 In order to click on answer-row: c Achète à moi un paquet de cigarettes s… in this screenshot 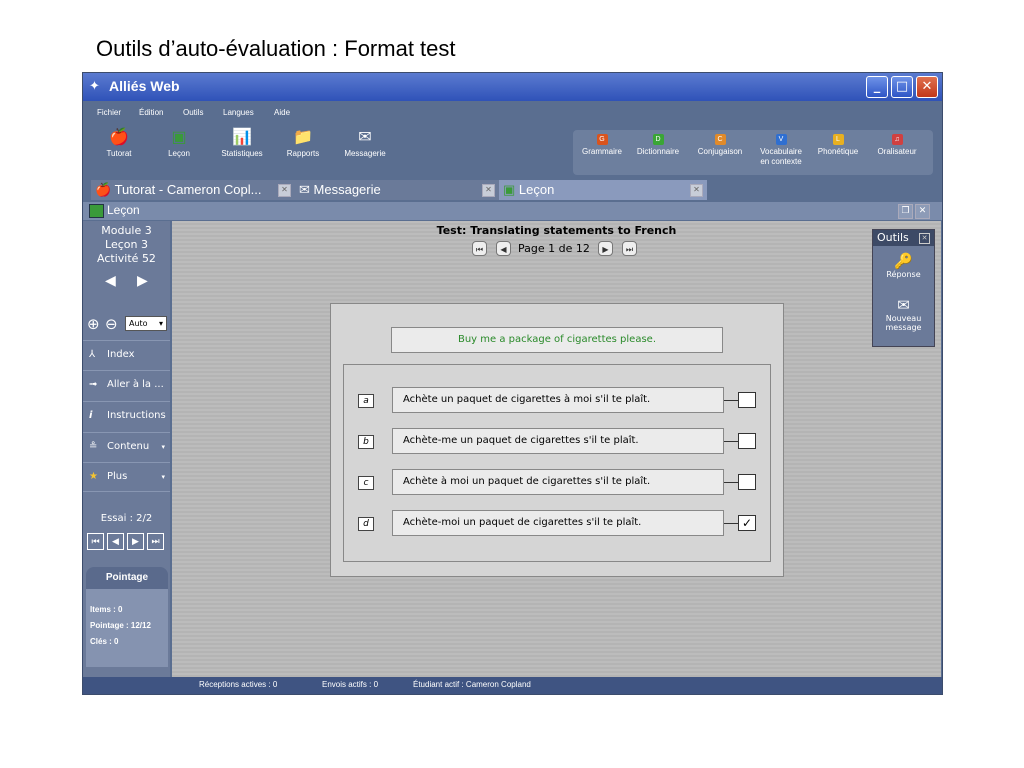, I will do `click(558, 483)`.